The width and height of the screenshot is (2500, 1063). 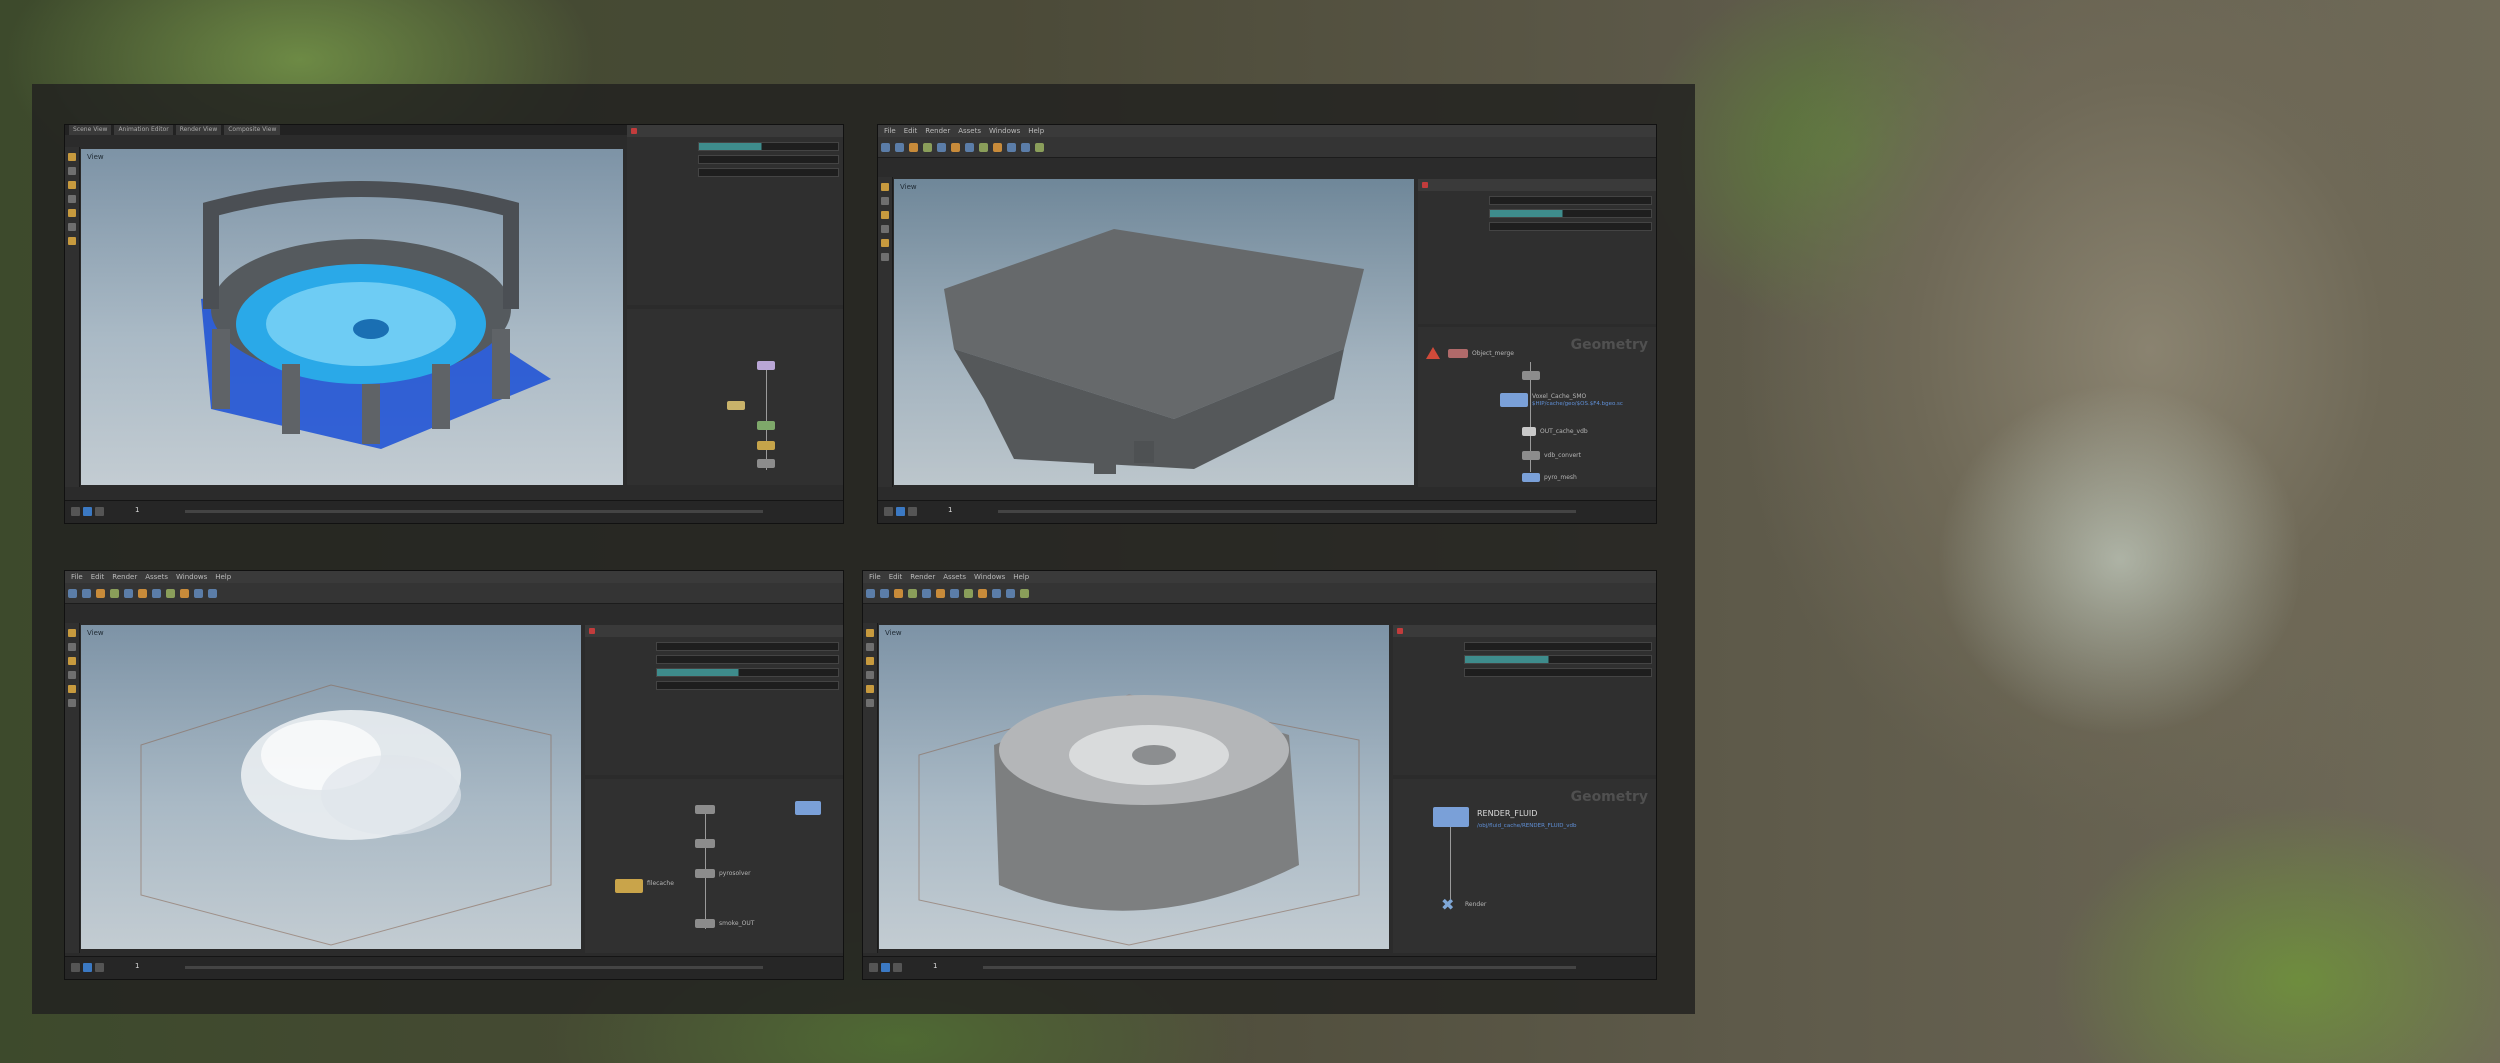 I want to click on tab-animation-editor: Animation Editor, so click(x=143, y=130).